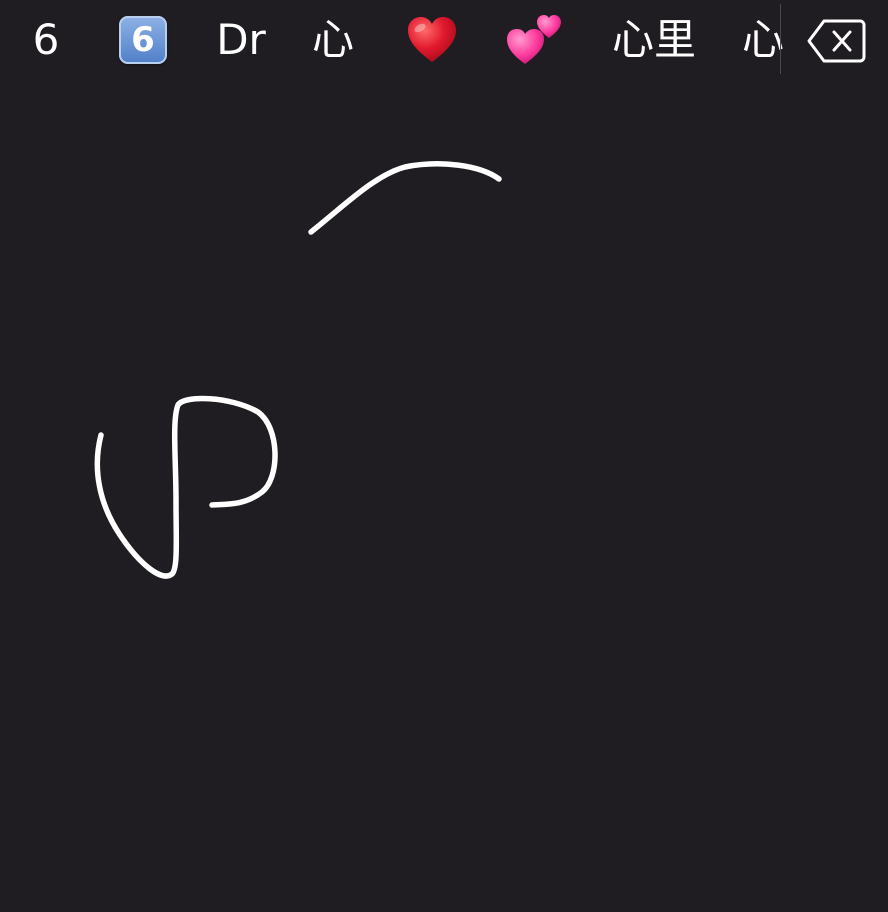 Image resolution: width=888 pixels, height=912 pixels. I want to click on handwriting-stroke-top, so click(405, 198).